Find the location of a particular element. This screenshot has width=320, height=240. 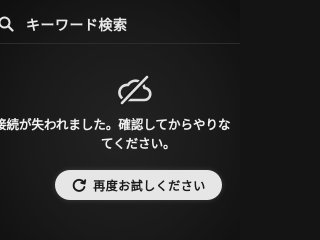

connection-error-message: 接続が失われました。確認してからやりな てください。 is located at coordinates (120, 134).